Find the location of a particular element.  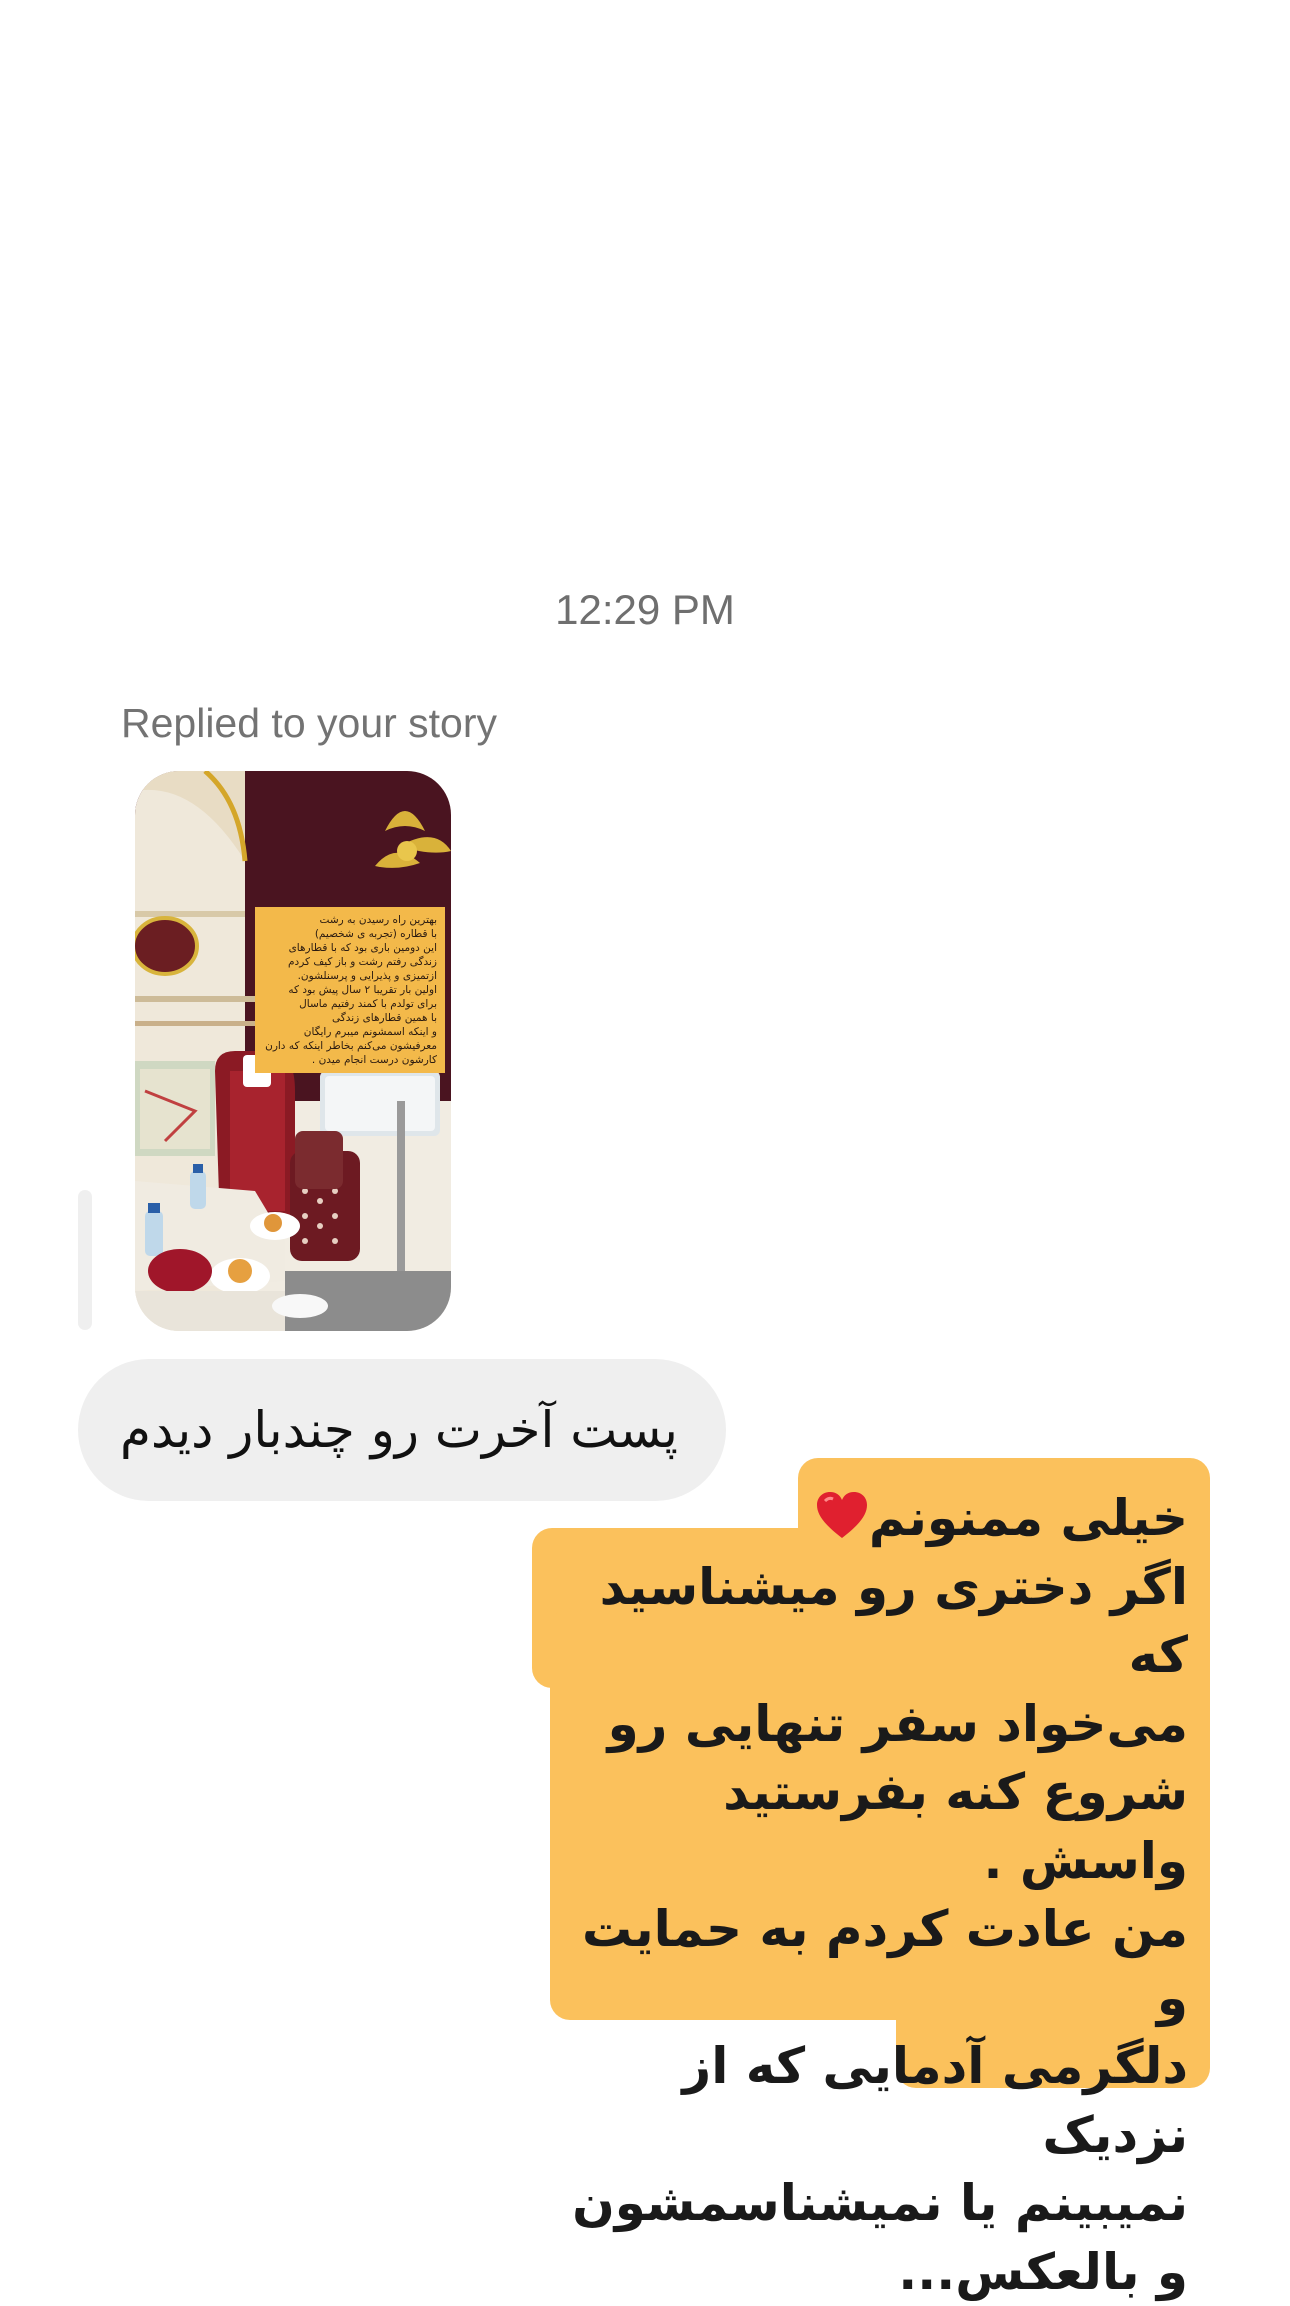

incoming-message-text: پست آخرت رو چندبار دیدم is located at coordinates (399, 1430).